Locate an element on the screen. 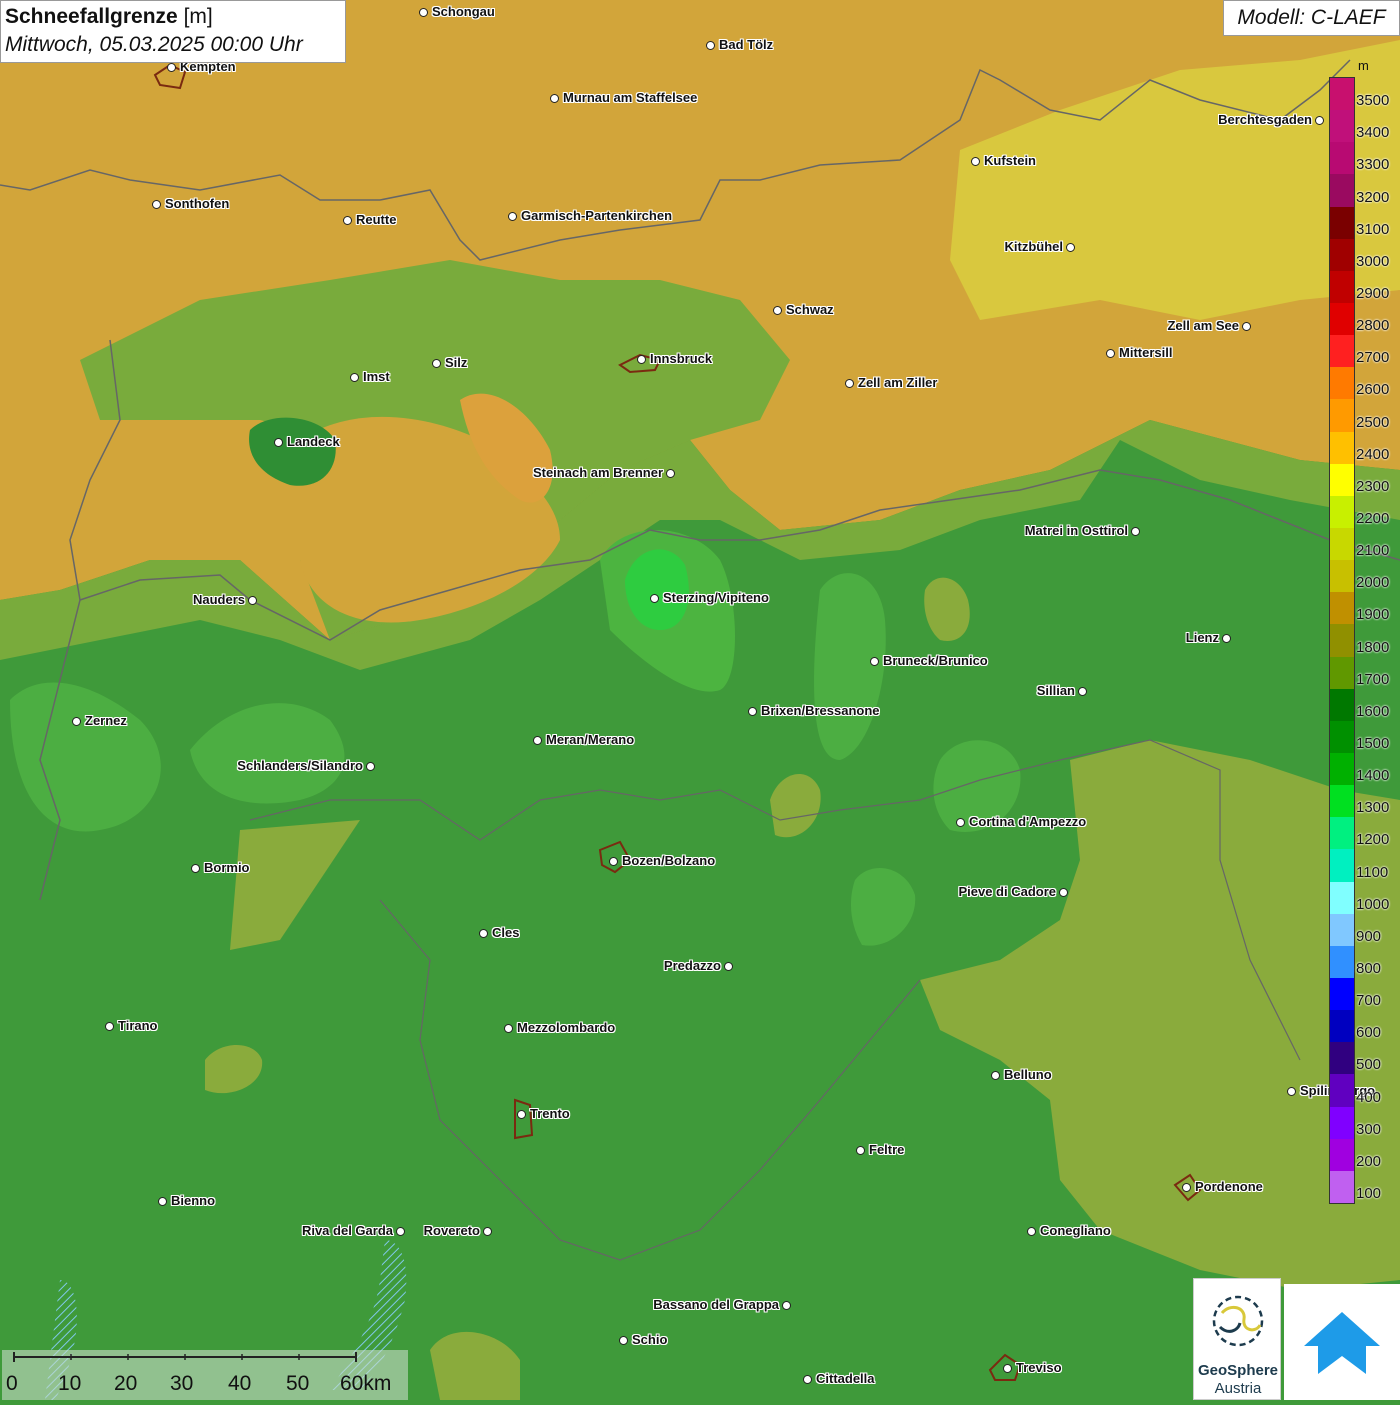 The image size is (1400, 1405). city-label: Zernez is located at coordinates (106, 720).